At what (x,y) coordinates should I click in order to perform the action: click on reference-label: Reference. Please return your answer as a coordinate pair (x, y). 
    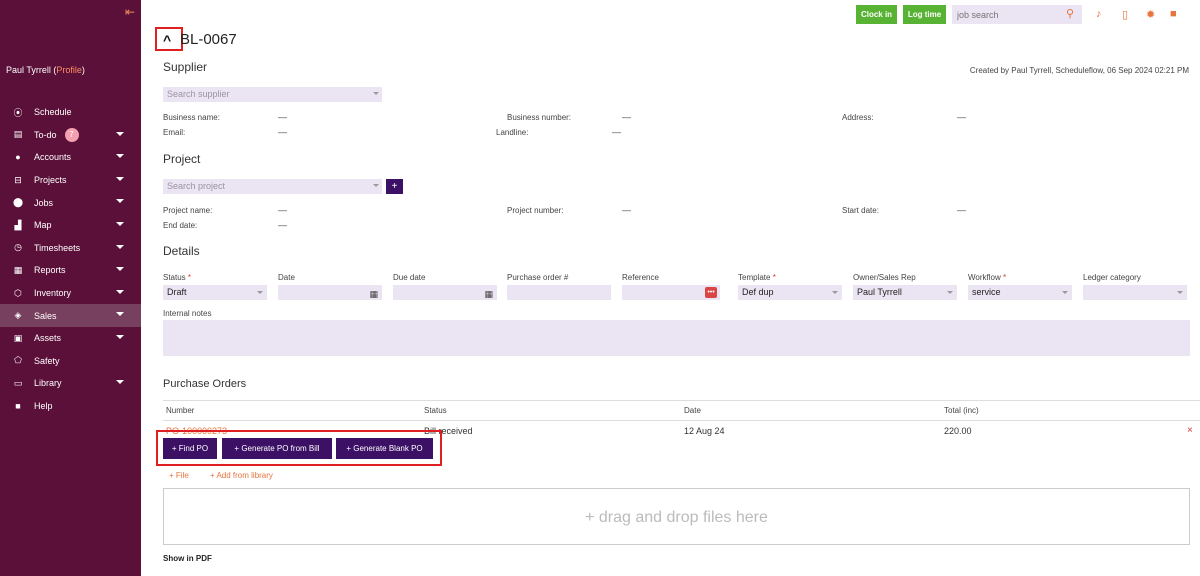
    Looking at the image, I should click on (640, 277).